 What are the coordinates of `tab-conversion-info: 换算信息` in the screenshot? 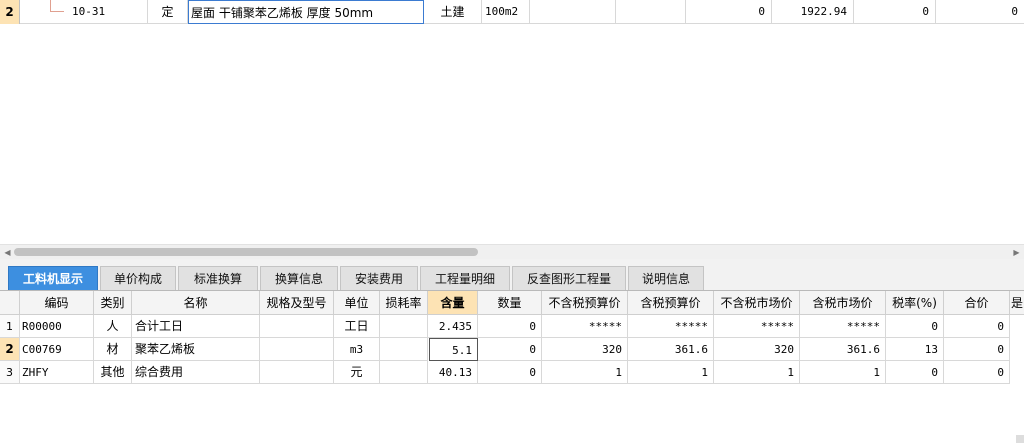 It's located at (299, 278).